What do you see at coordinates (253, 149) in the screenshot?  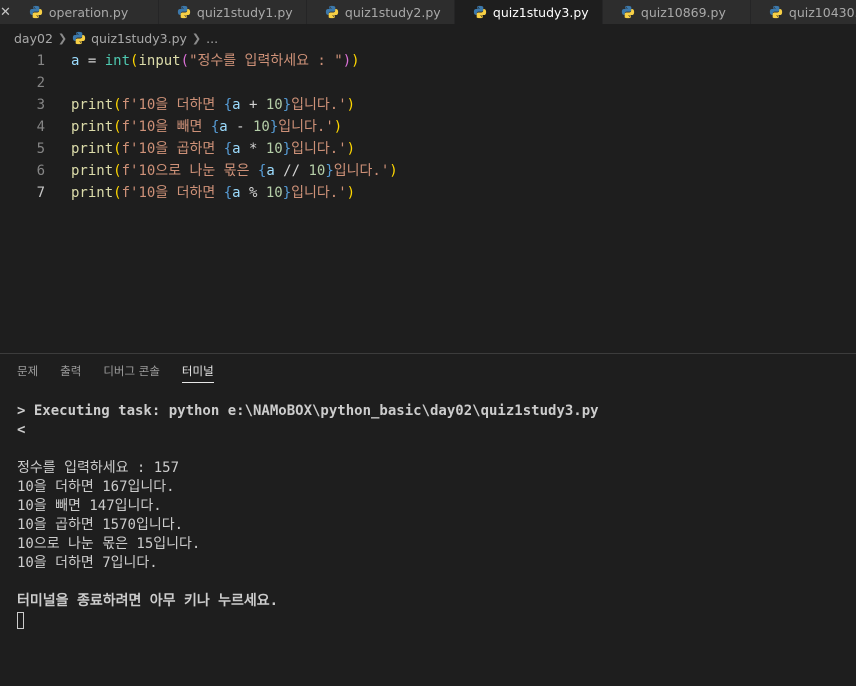 I see `code-token: *` at bounding box center [253, 149].